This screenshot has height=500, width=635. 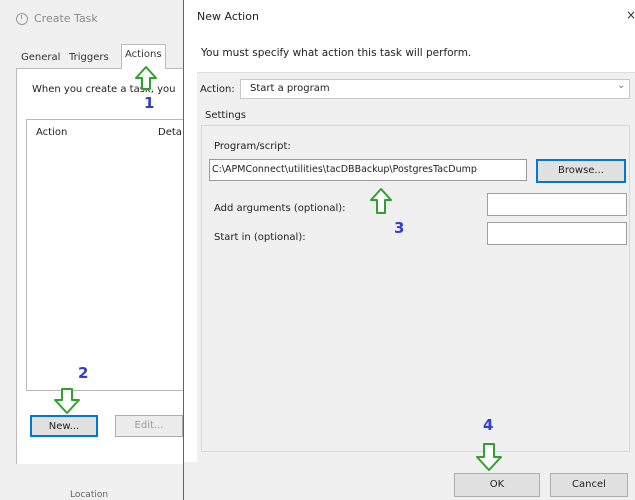 I want to click on create-task-title-text: Create Task, so click(x=66, y=18).